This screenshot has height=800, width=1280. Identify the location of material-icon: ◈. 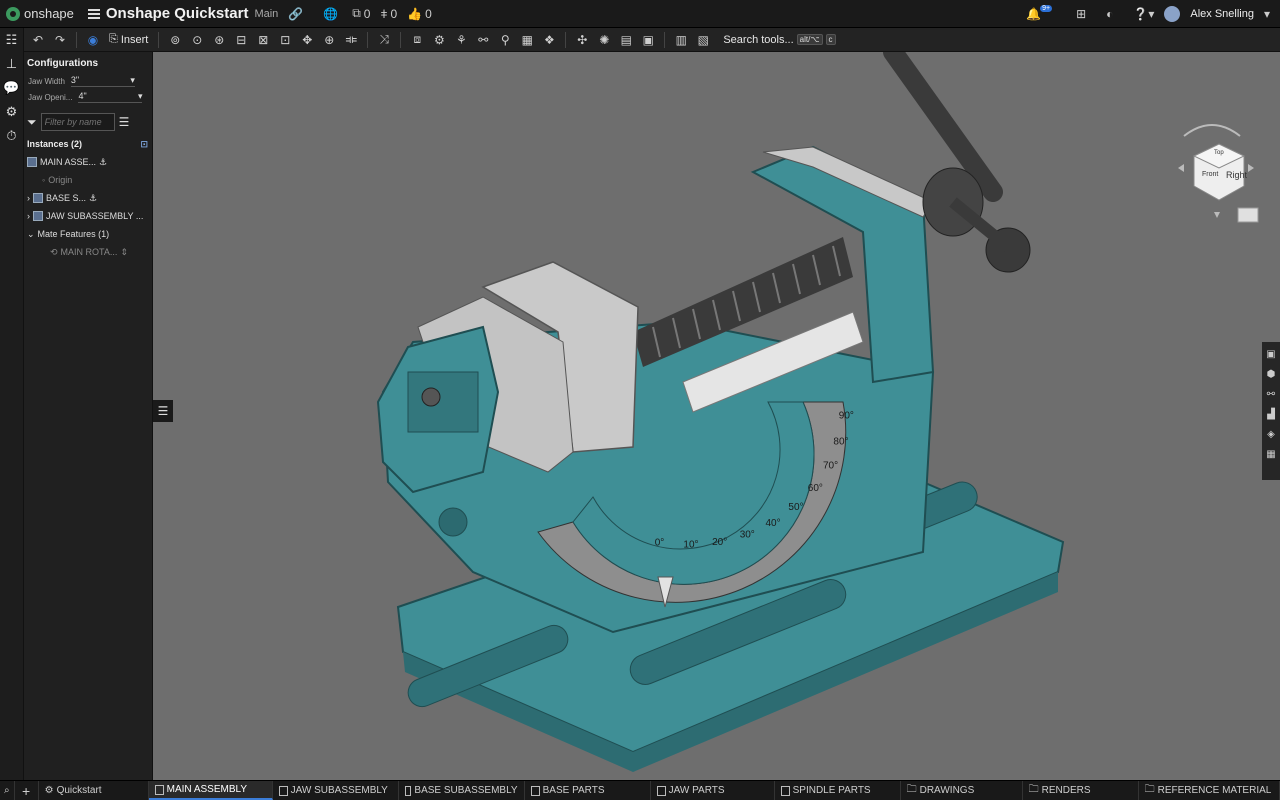
(1271, 434).